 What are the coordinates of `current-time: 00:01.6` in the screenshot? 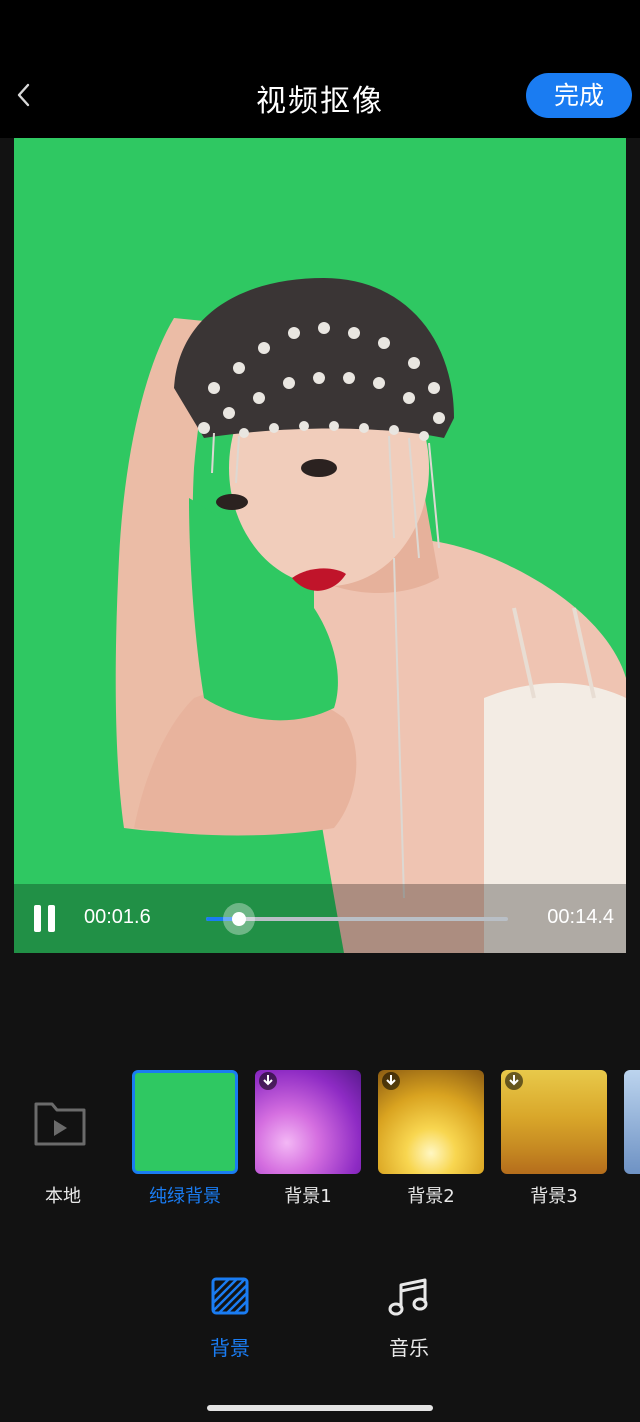 It's located at (117, 917).